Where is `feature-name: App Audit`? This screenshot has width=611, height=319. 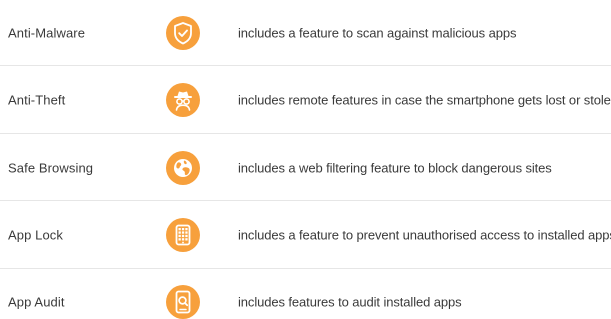 feature-name: App Audit is located at coordinates (36, 302).